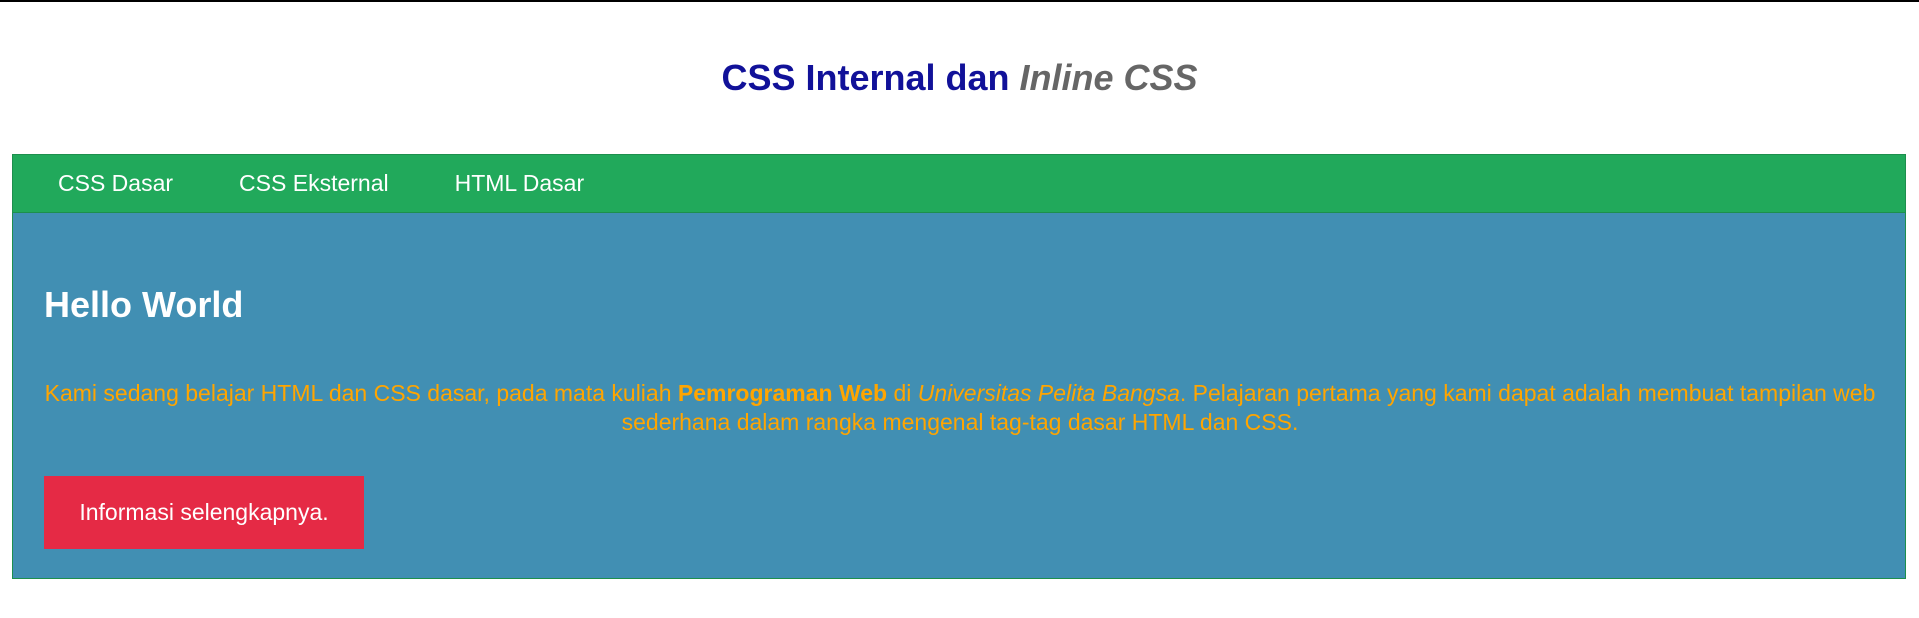 This screenshot has width=1919, height=618. What do you see at coordinates (782, 393) in the screenshot?
I see `intro-bold-course: Pemrograman Web` at bounding box center [782, 393].